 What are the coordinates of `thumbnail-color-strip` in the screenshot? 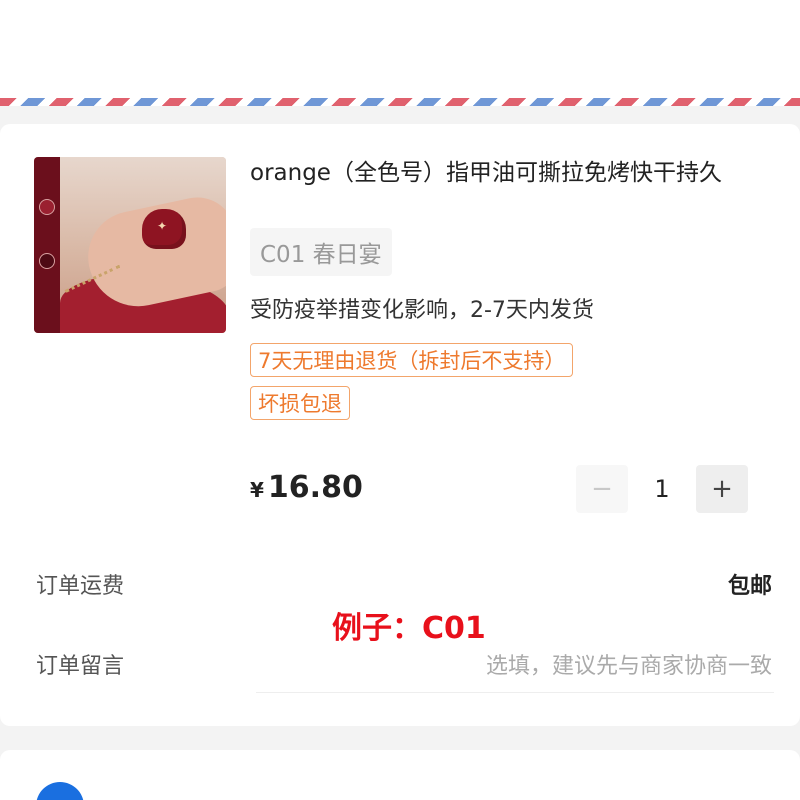 It's located at (47, 245).